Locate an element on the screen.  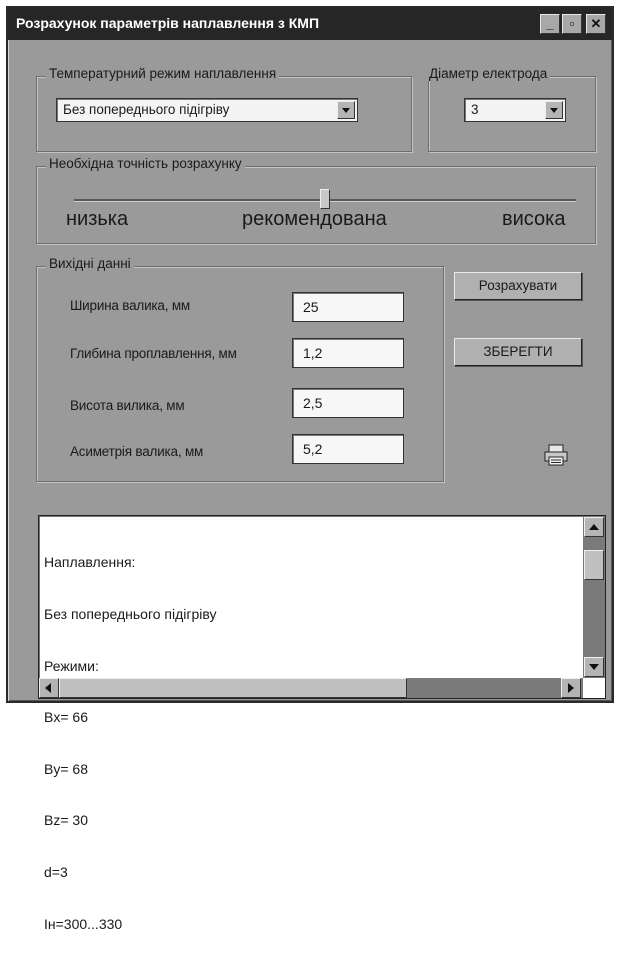
result-line: Bz= 30 is located at coordinates (66, 820).